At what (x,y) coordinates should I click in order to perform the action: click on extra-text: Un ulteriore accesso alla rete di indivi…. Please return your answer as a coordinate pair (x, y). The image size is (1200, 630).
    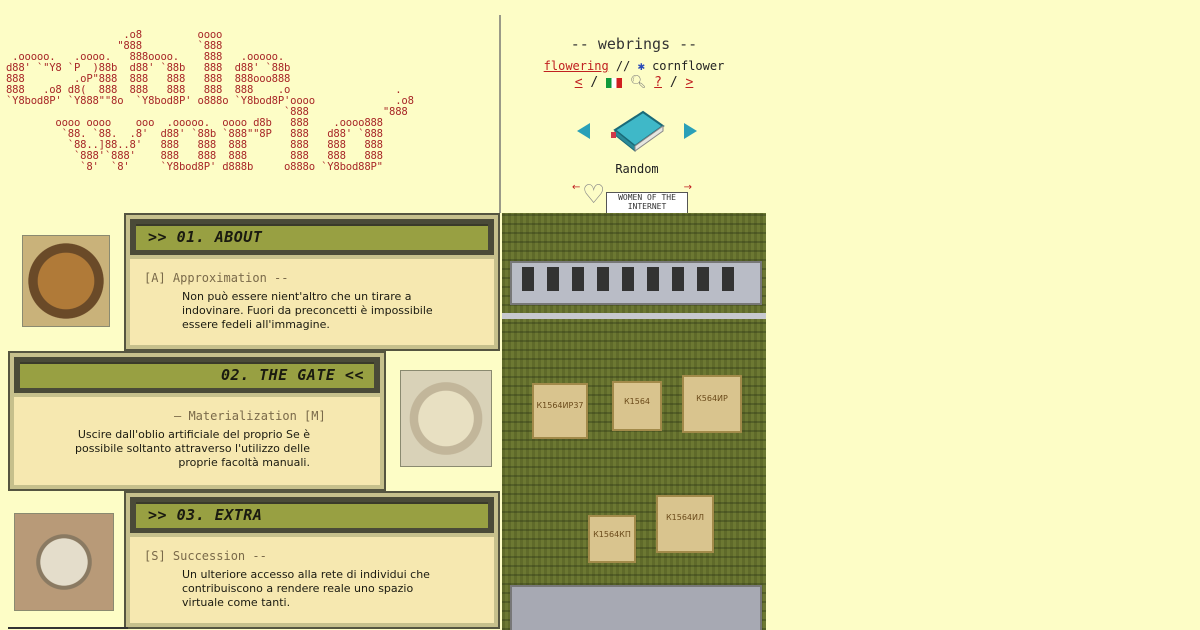
    Looking at the image, I should click on (306, 588).